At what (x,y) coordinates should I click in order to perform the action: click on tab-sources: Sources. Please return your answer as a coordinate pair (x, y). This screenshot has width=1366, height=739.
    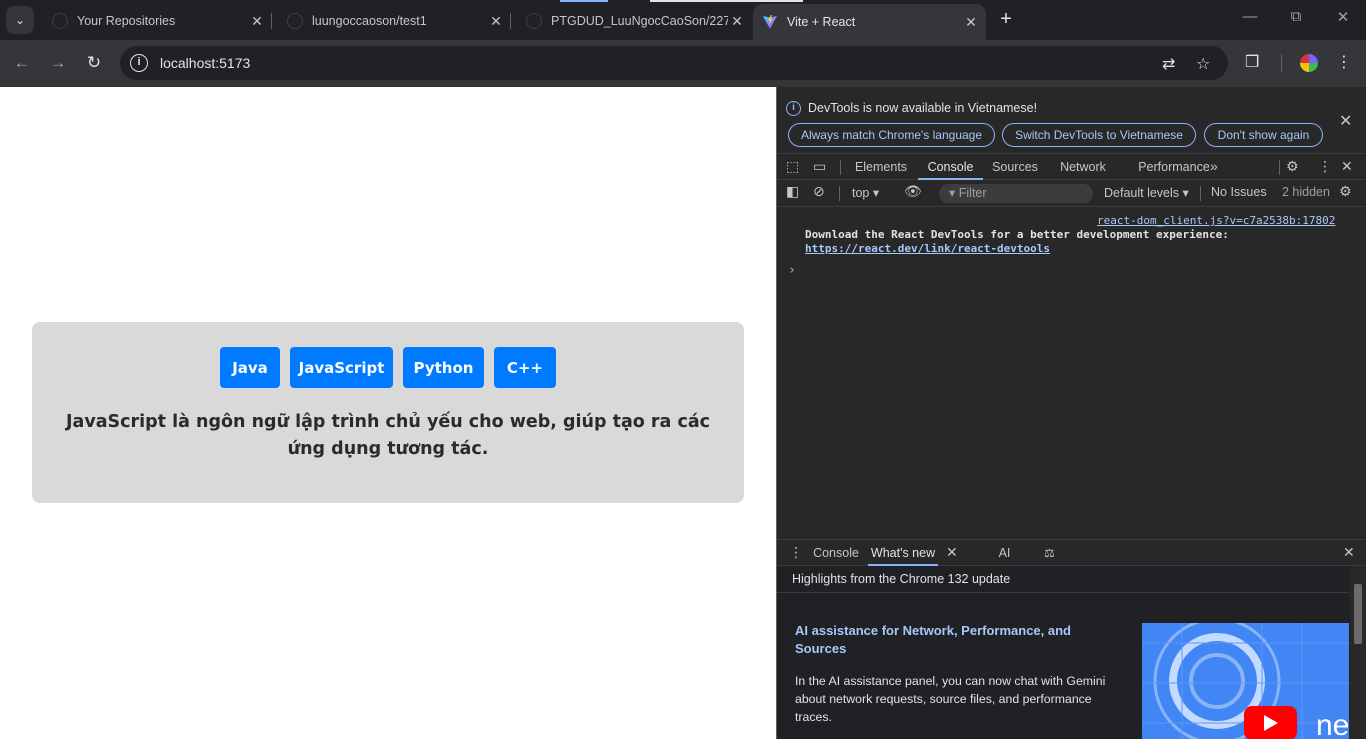
    Looking at the image, I should click on (1015, 167).